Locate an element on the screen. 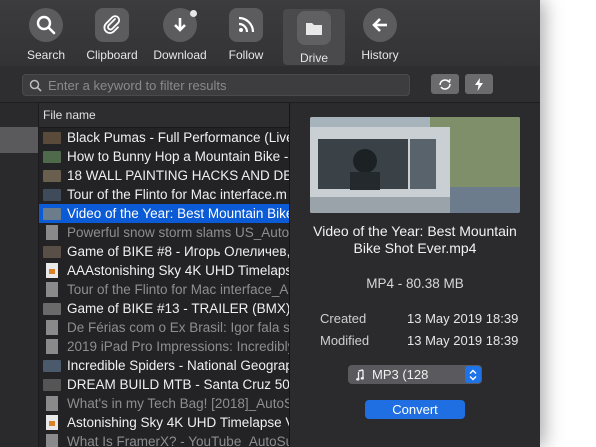 The height and width of the screenshot is (447, 596). refresh-arrows-icon is located at coordinates (445, 84).